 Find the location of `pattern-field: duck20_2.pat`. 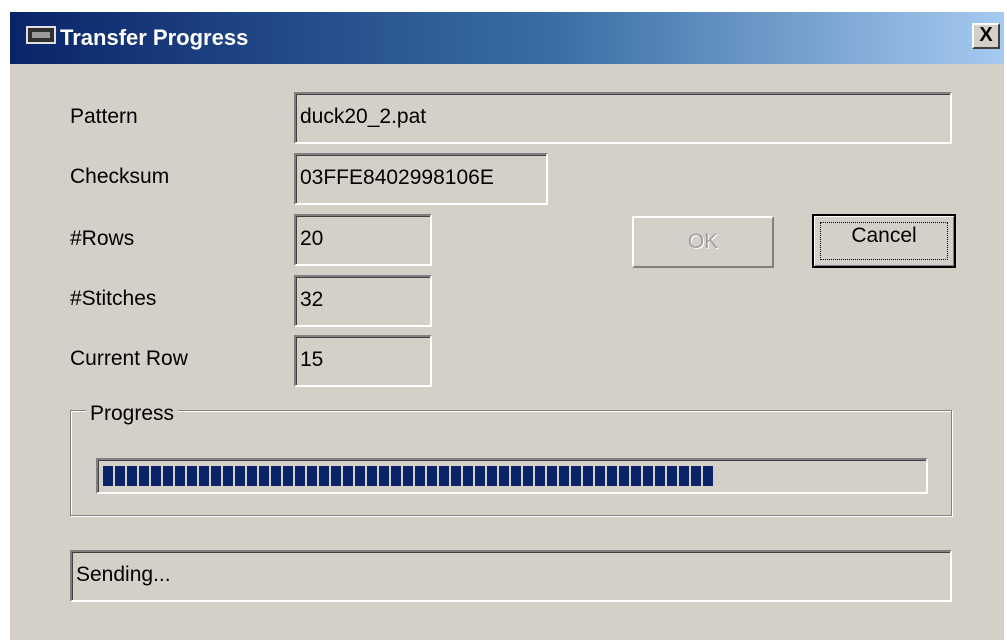

pattern-field: duck20_2.pat is located at coordinates (623, 118).